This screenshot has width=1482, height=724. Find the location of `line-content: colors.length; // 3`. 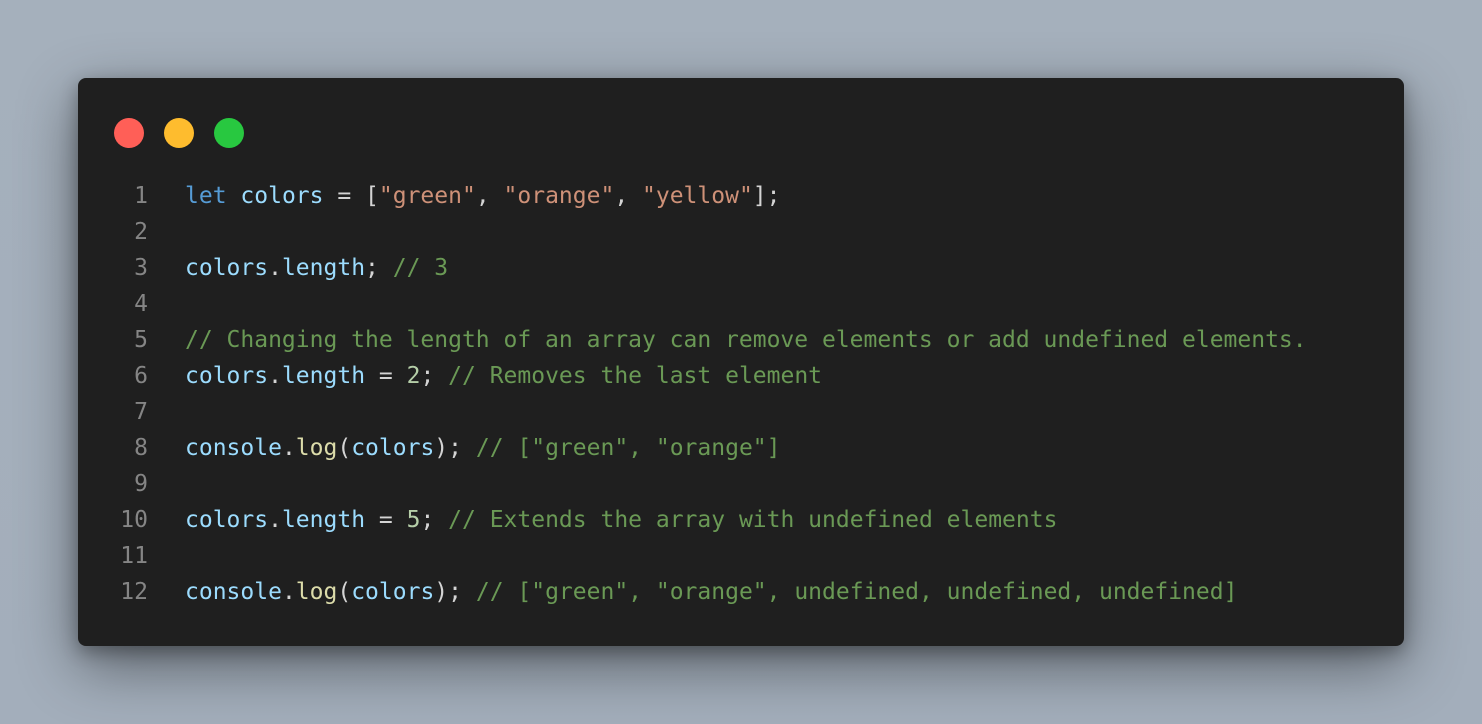

line-content: colors.length; // 3 is located at coordinates (316, 268).